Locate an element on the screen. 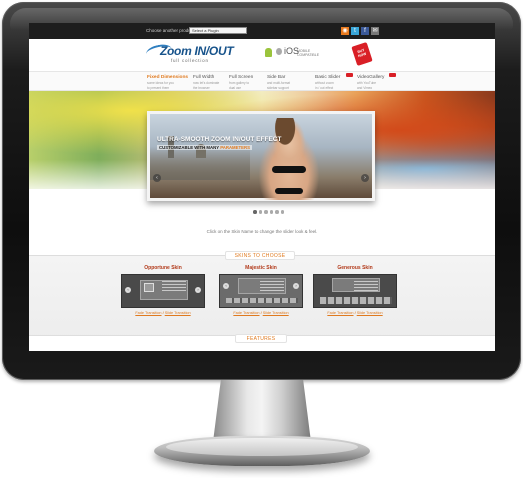 The width and height of the screenshot is (523, 478). model-swimwear-top is located at coordinates (289, 169).